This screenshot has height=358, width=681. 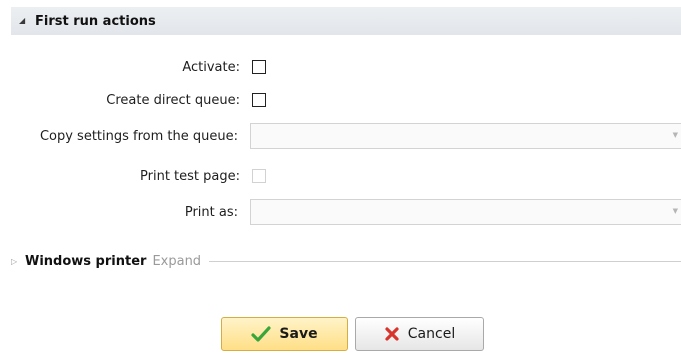 I want to click on cancel-label: Cancel, so click(x=431, y=334).